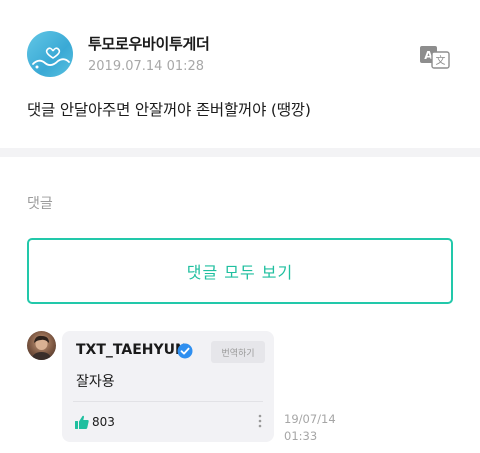 The height and width of the screenshot is (453, 480). Describe the element at coordinates (131, 350) in the screenshot. I see `comment-username: TXT_TAEHYUN` at that location.